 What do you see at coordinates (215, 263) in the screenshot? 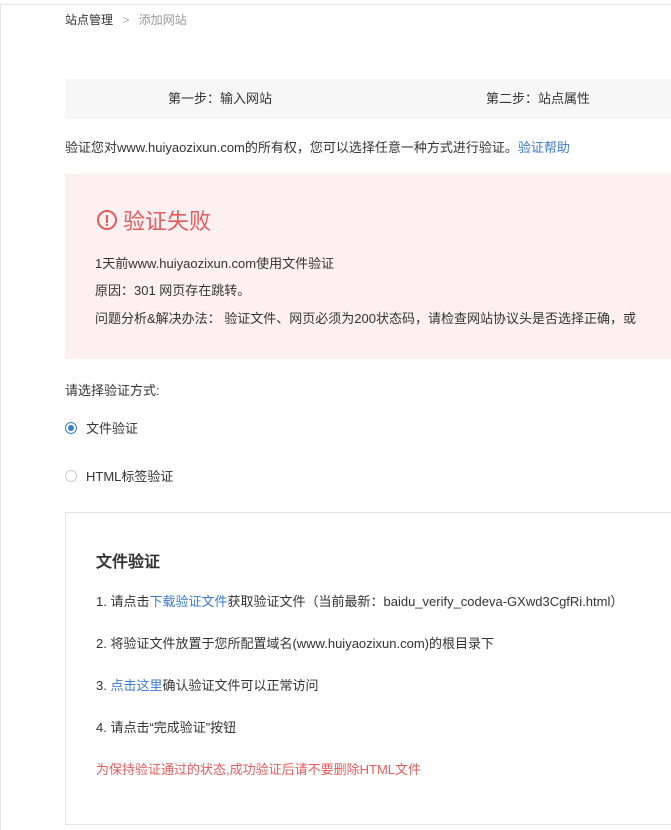
I see `failure-history: 1天前www.huiyaozixun.com使用文件验证` at bounding box center [215, 263].